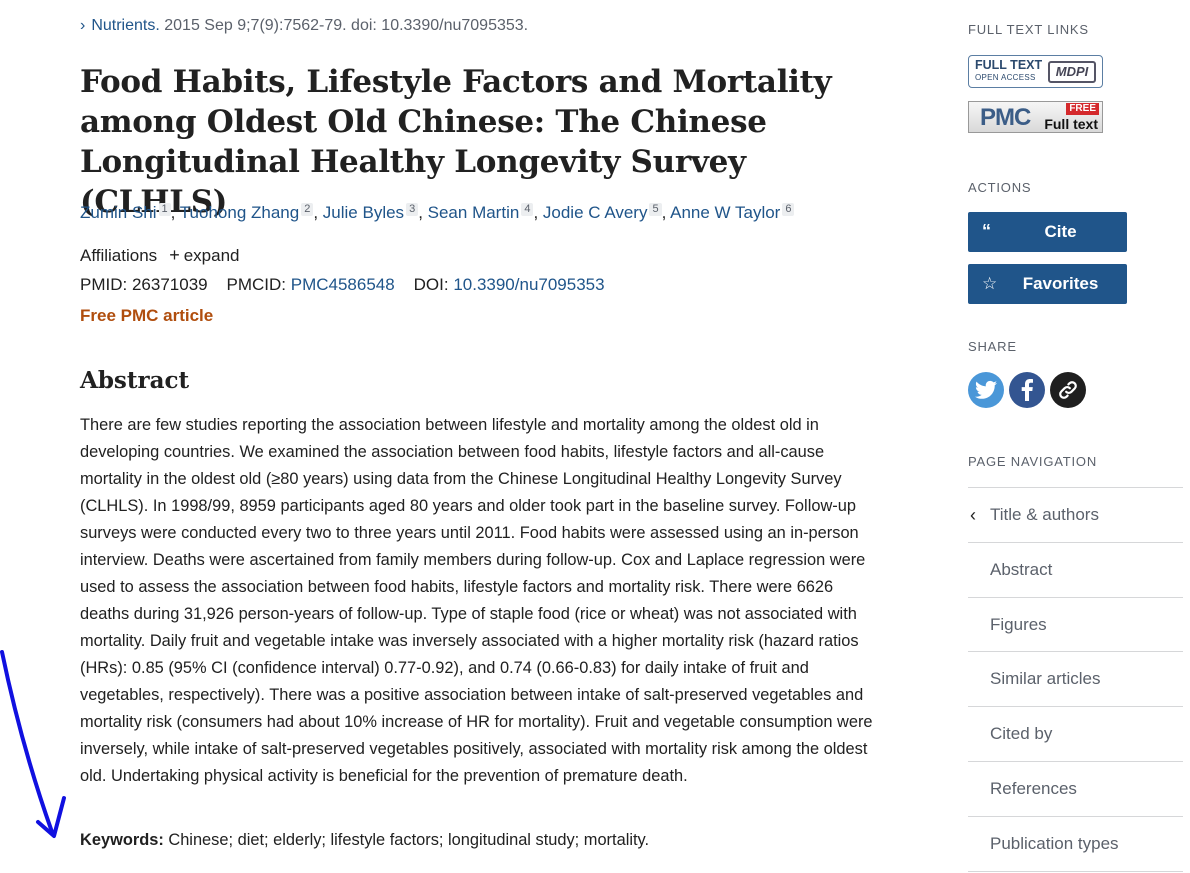 This screenshot has width=1190, height=873. Describe the element at coordinates (169, 284) in the screenshot. I see `pmid-value: 26371039` at that location.